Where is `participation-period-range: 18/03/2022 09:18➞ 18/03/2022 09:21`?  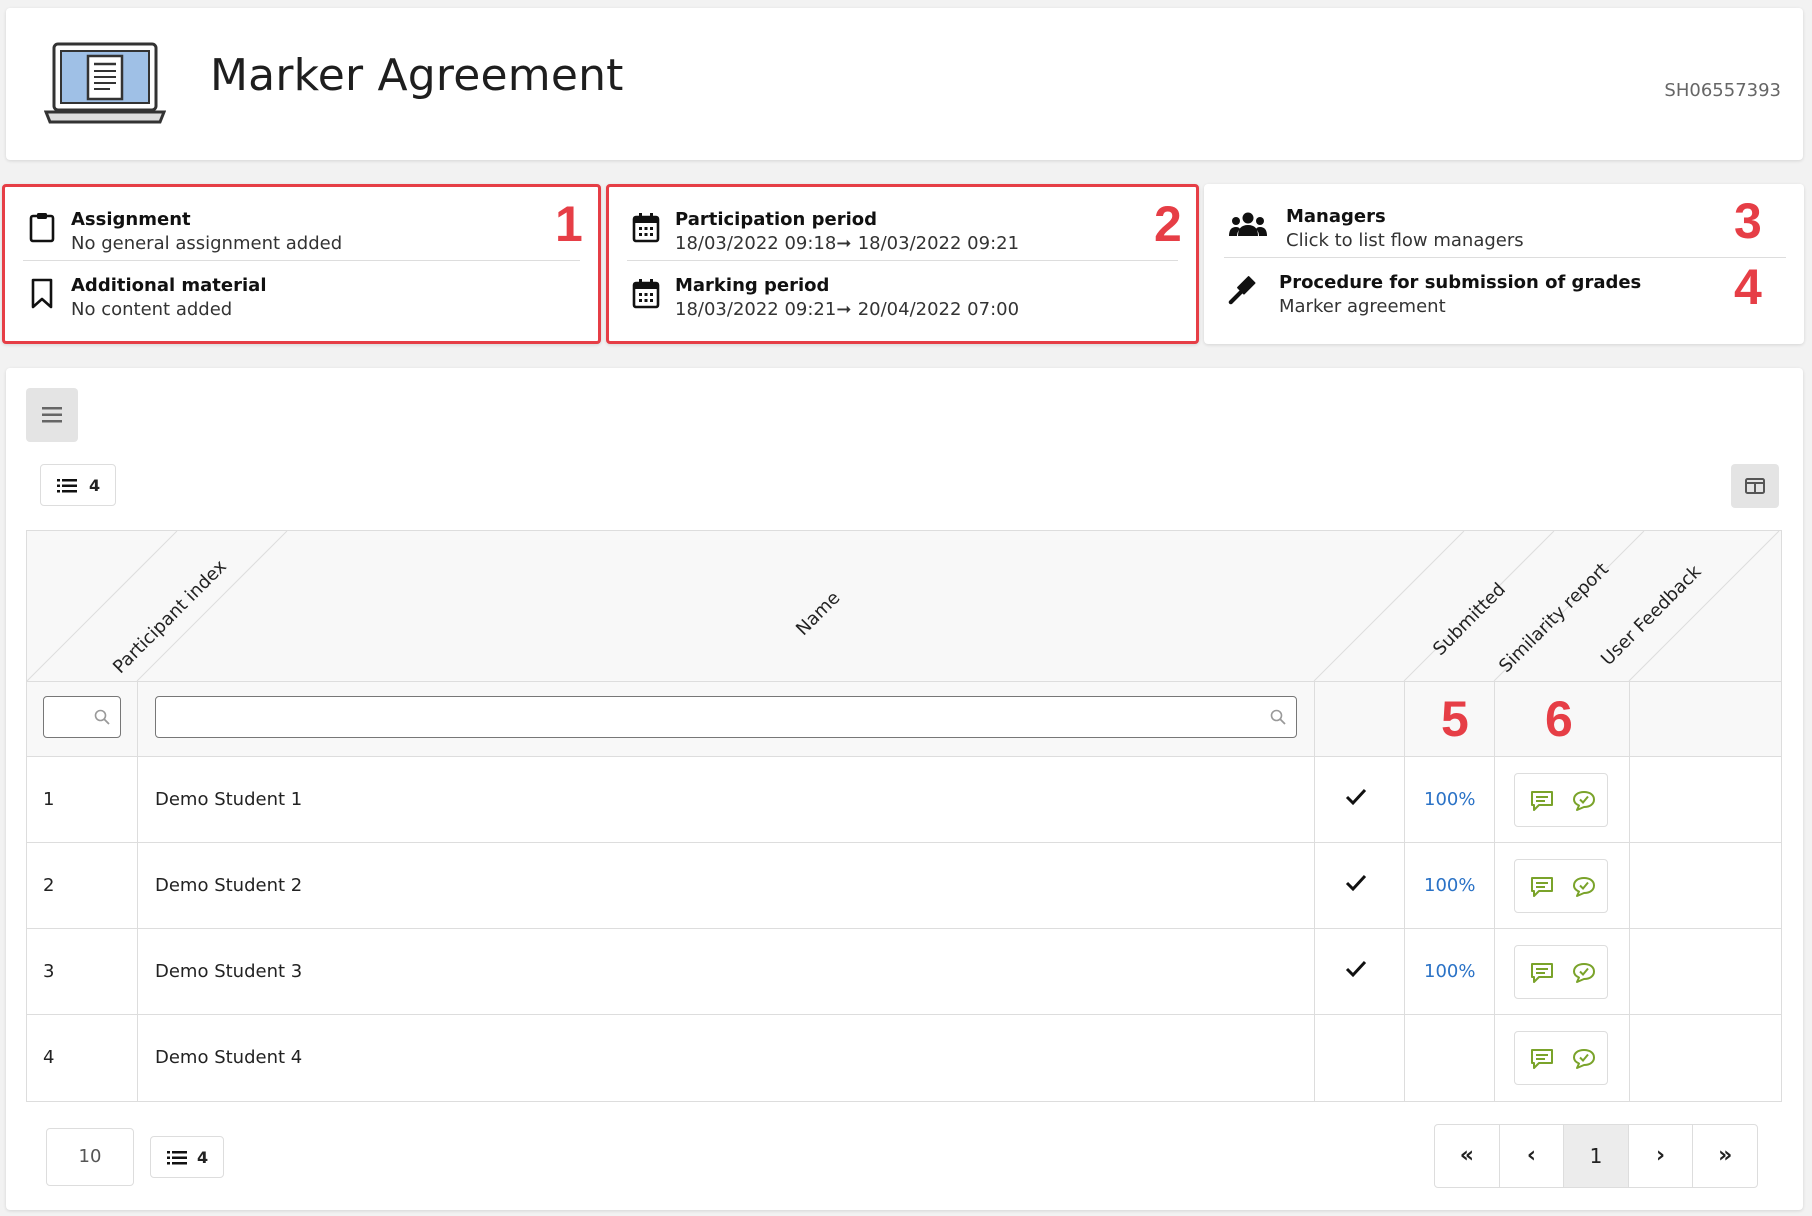
participation-period-range: 18/03/2022 09:18➞ 18/03/2022 09:21 is located at coordinates (847, 243).